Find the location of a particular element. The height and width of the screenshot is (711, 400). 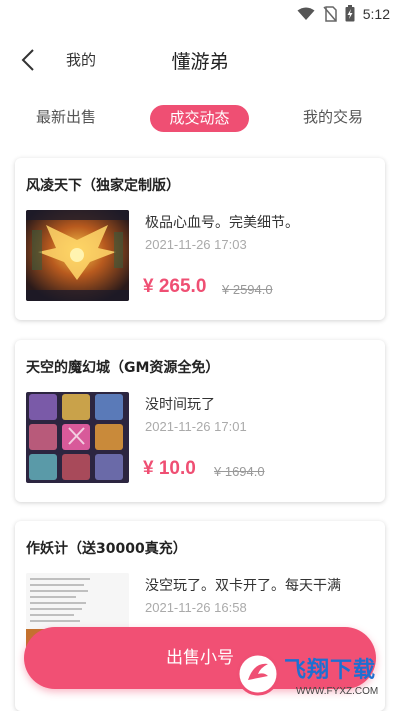

game-title: 作妖计（送30000真充） is located at coordinates (106, 549).